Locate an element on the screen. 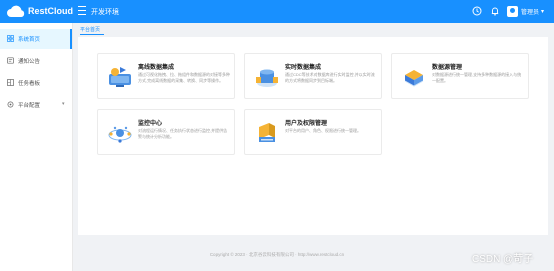  card-datasource-management: 数据源管理 对数据源进行统一管理,支持多种数据源的接入与统一配置。 is located at coordinates (460, 76).